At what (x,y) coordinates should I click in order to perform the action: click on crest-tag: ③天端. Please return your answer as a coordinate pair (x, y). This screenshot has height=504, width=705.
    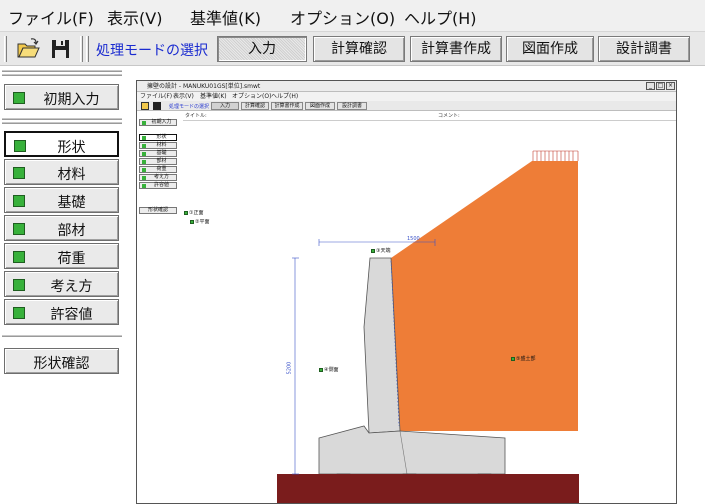
    Looking at the image, I should click on (380, 250).